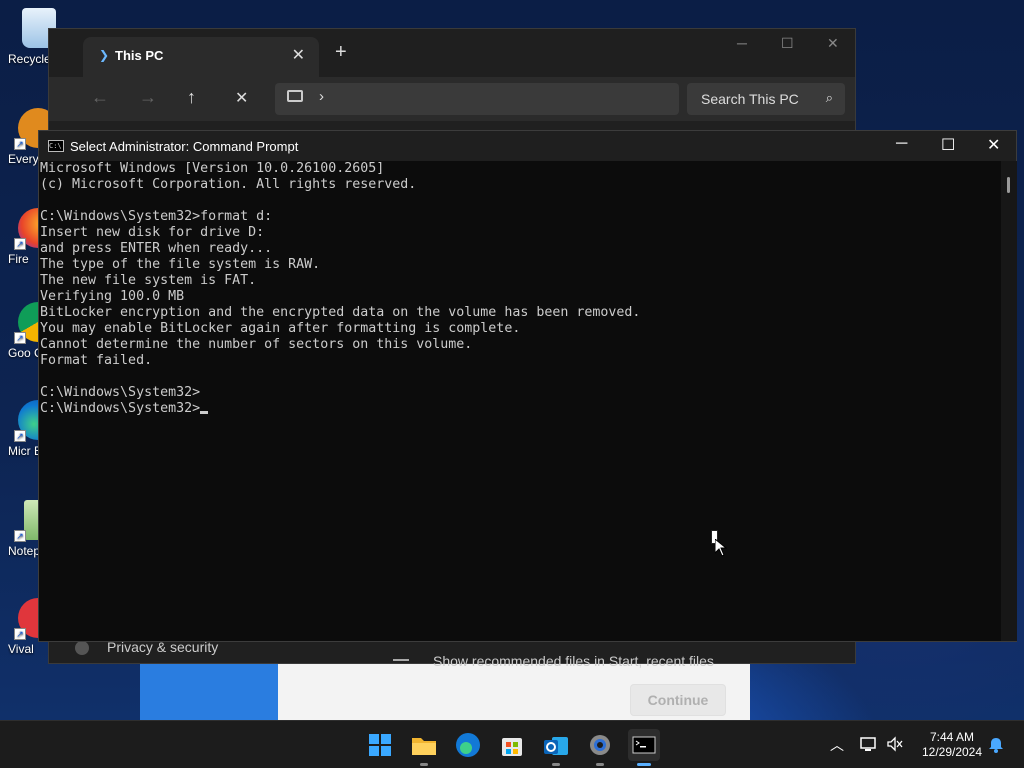  What do you see at coordinates (600, 745) in the screenshot?
I see `gear-icon` at bounding box center [600, 745].